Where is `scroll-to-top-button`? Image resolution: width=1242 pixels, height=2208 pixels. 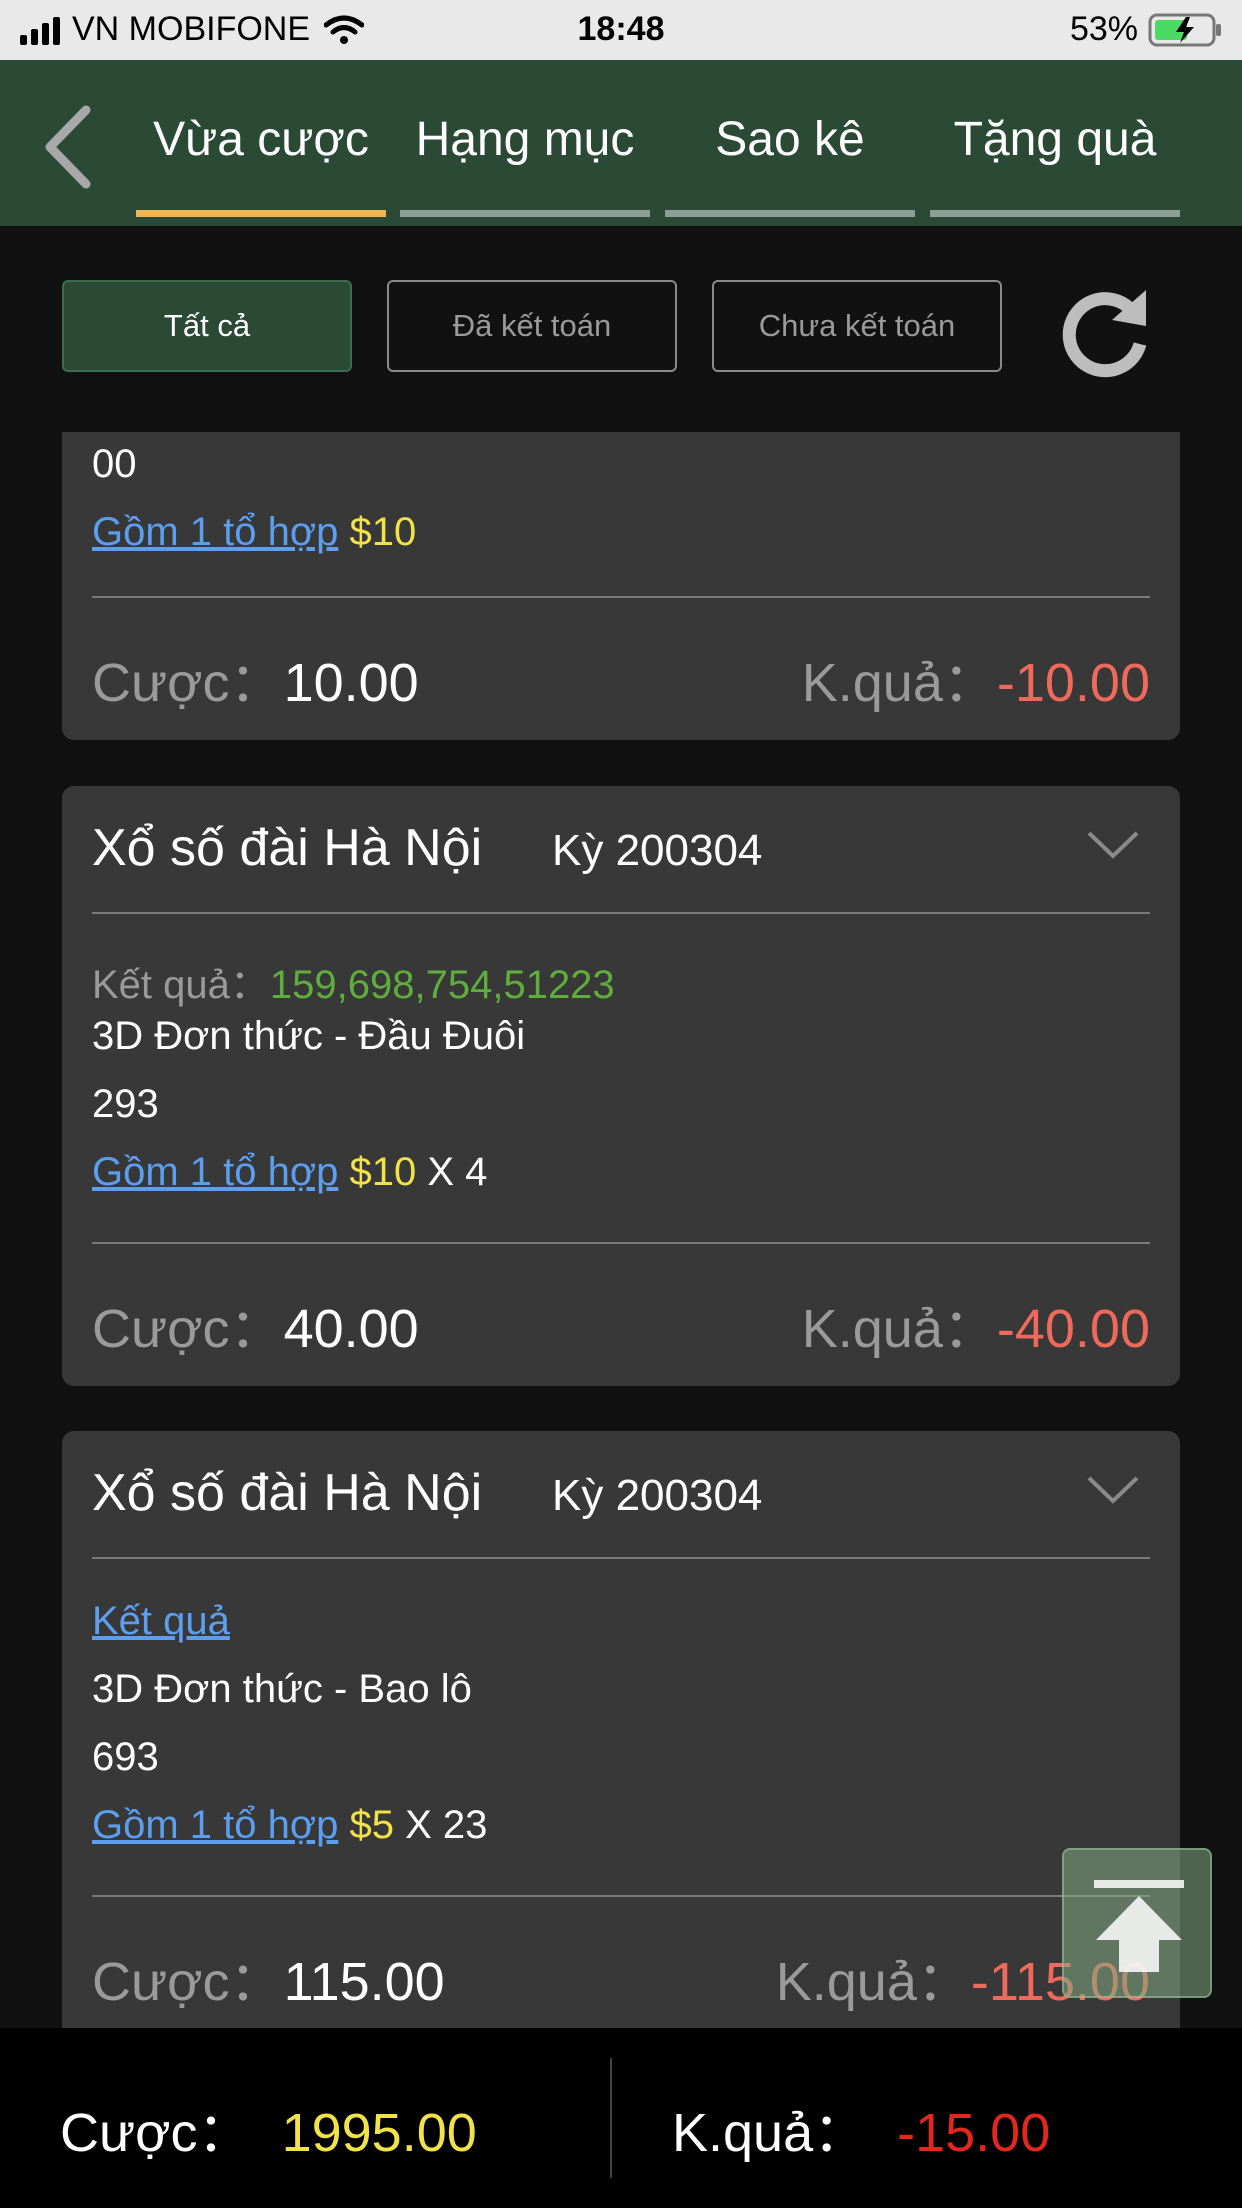 scroll-to-top-button is located at coordinates (1137, 1923).